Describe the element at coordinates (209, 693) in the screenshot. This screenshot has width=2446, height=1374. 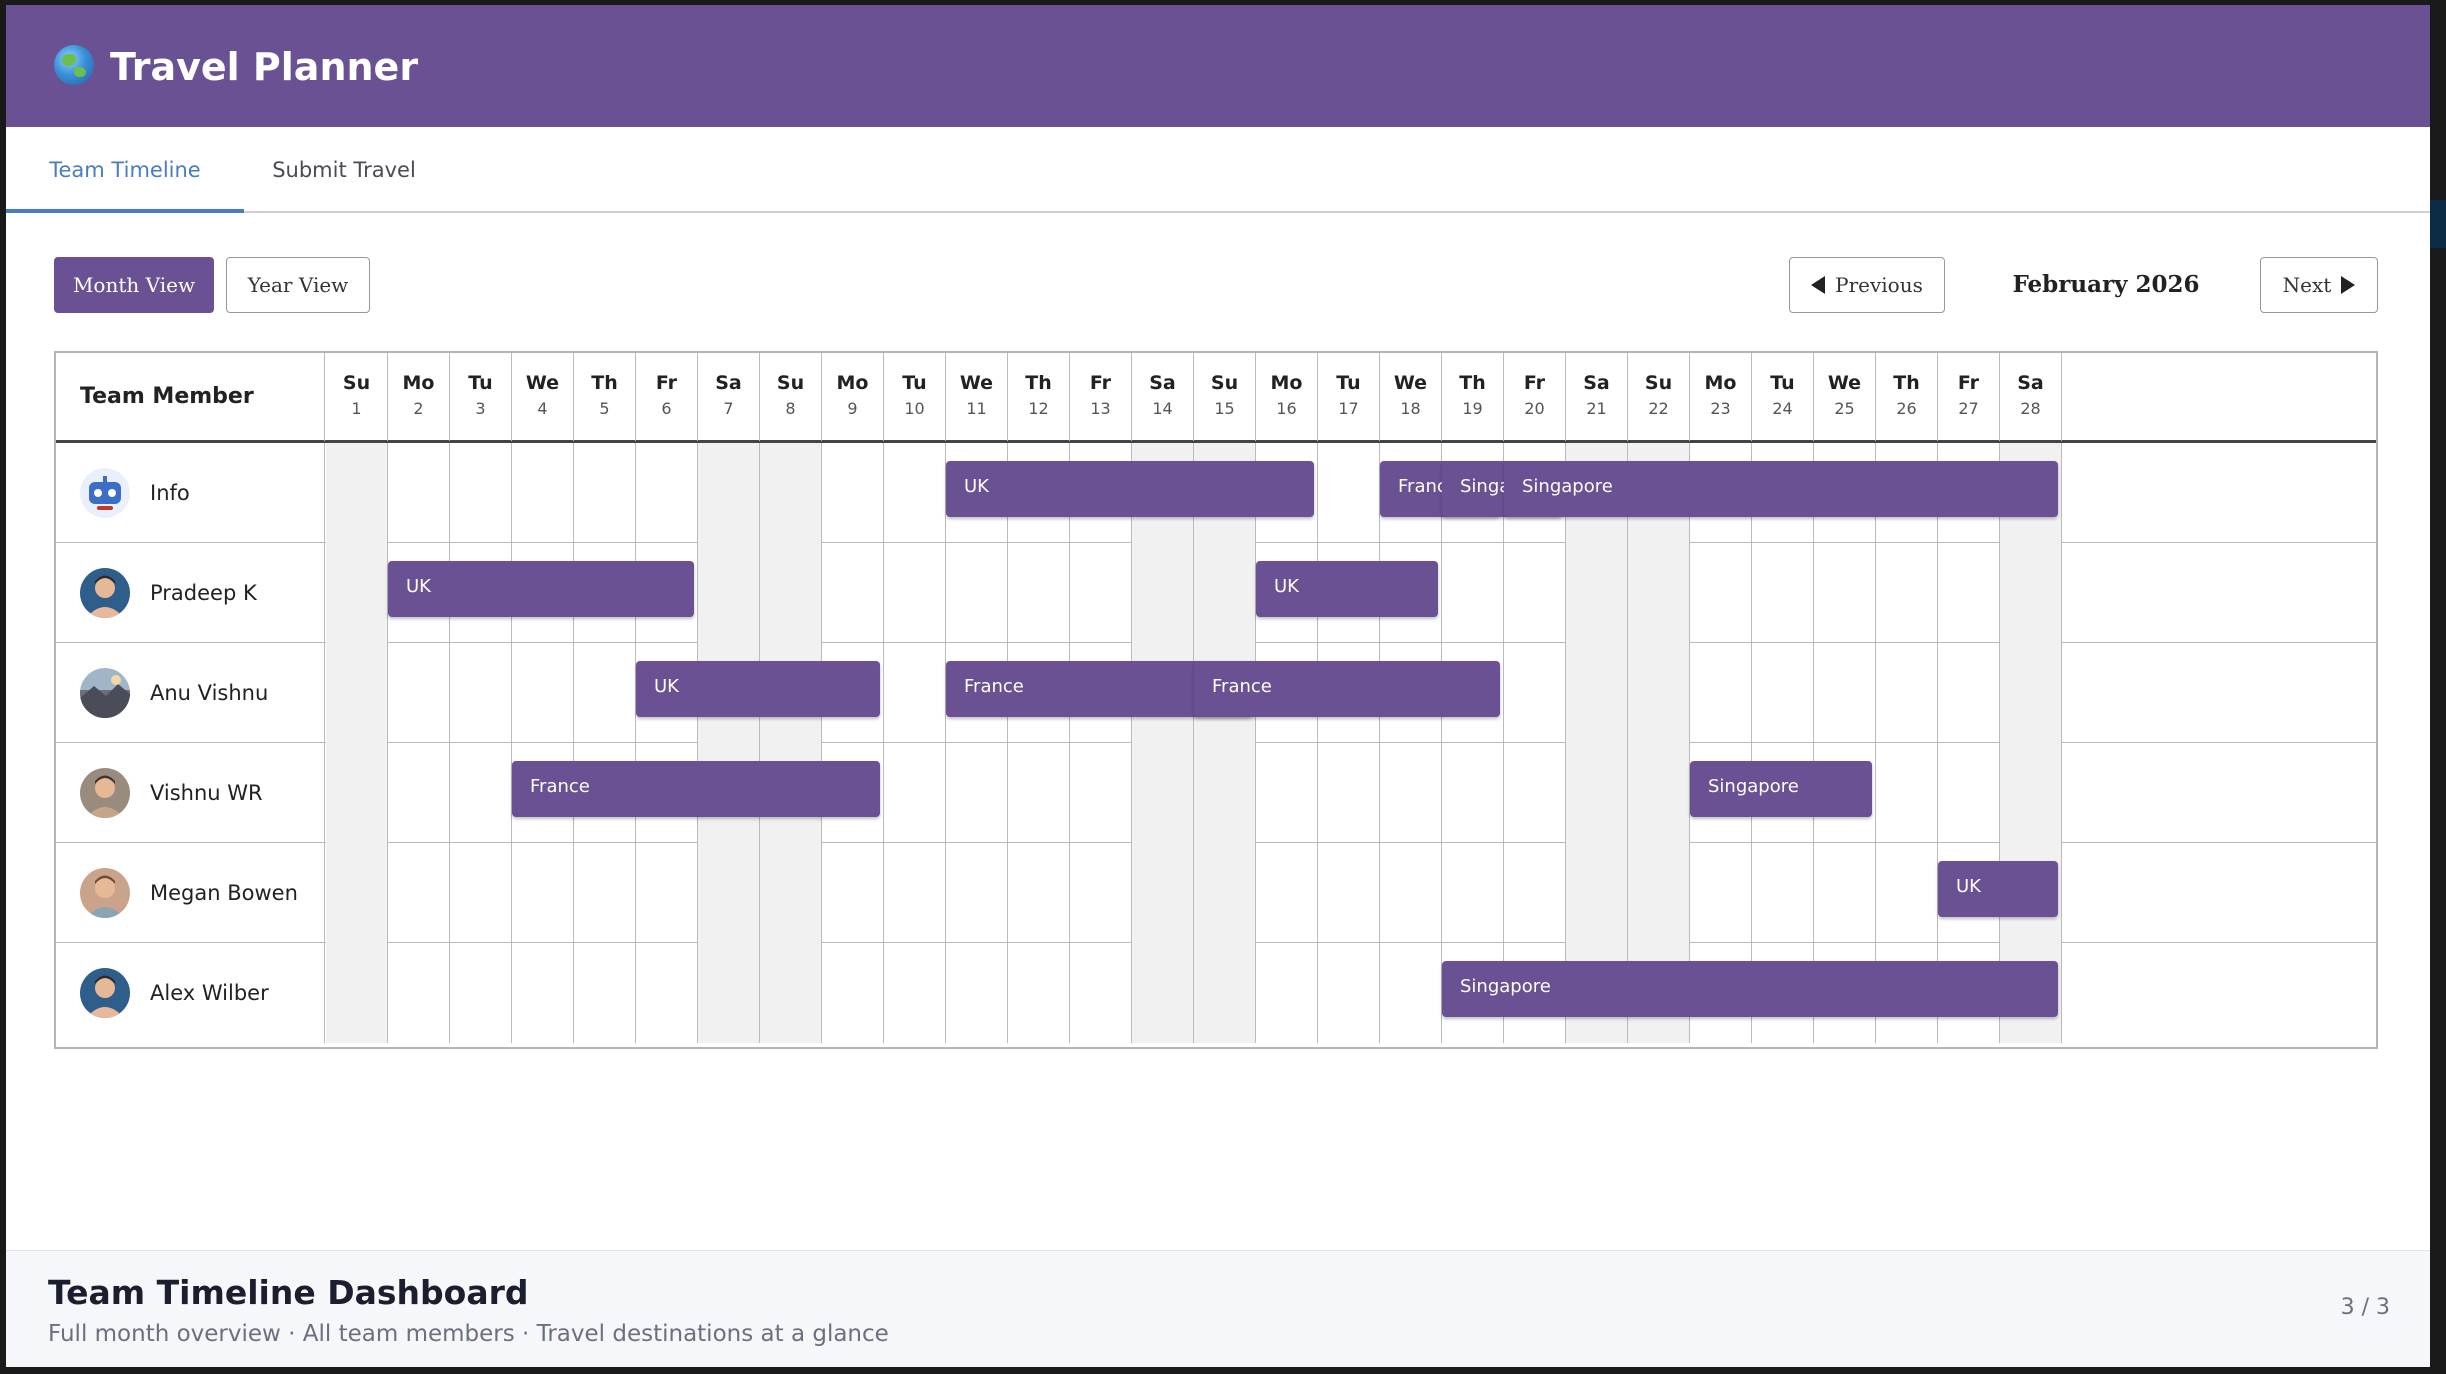
I see `member-name: Anu Vishnu` at that location.